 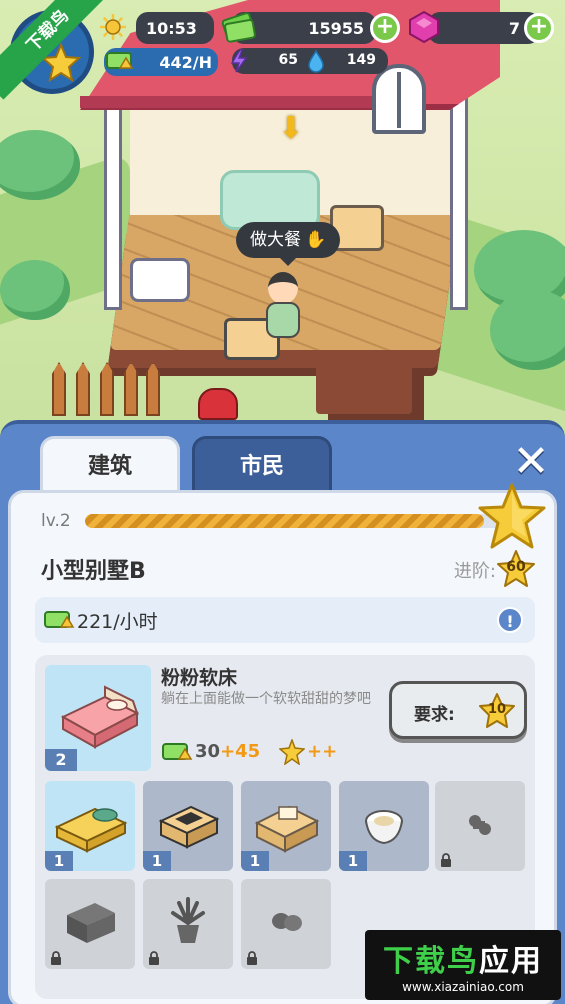 What do you see at coordinates (230, 102) in the screenshot?
I see `roof-edge` at bounding box center [230, 102].